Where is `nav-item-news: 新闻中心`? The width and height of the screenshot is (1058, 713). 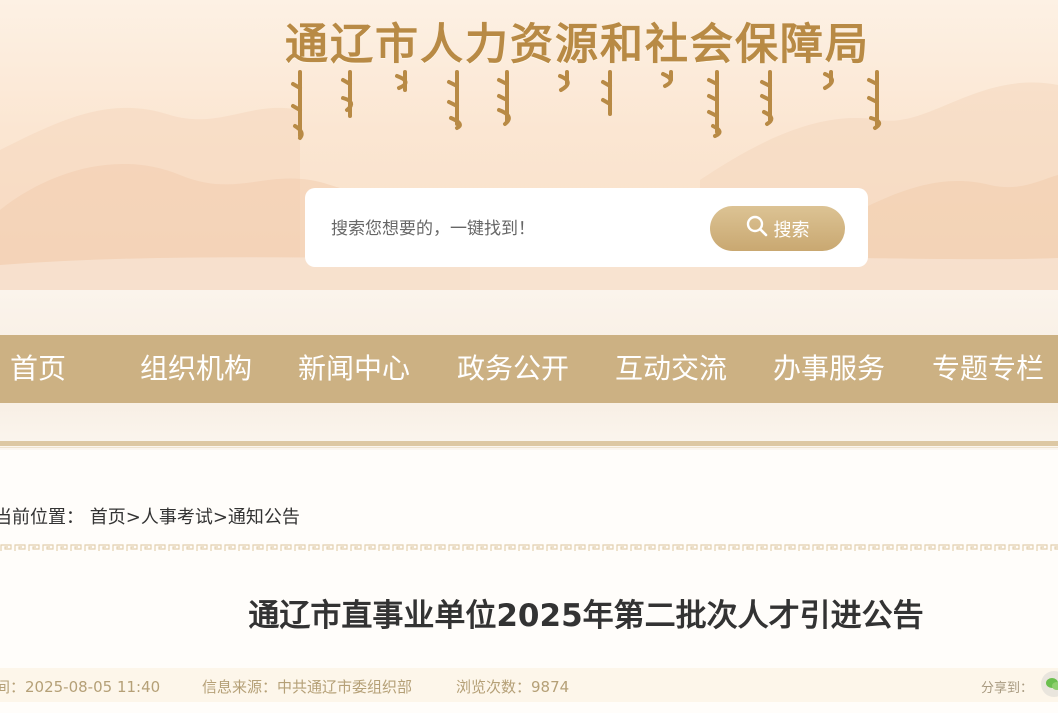 nav-item-news: 新闻中心 is located at coordinates (354, 369).